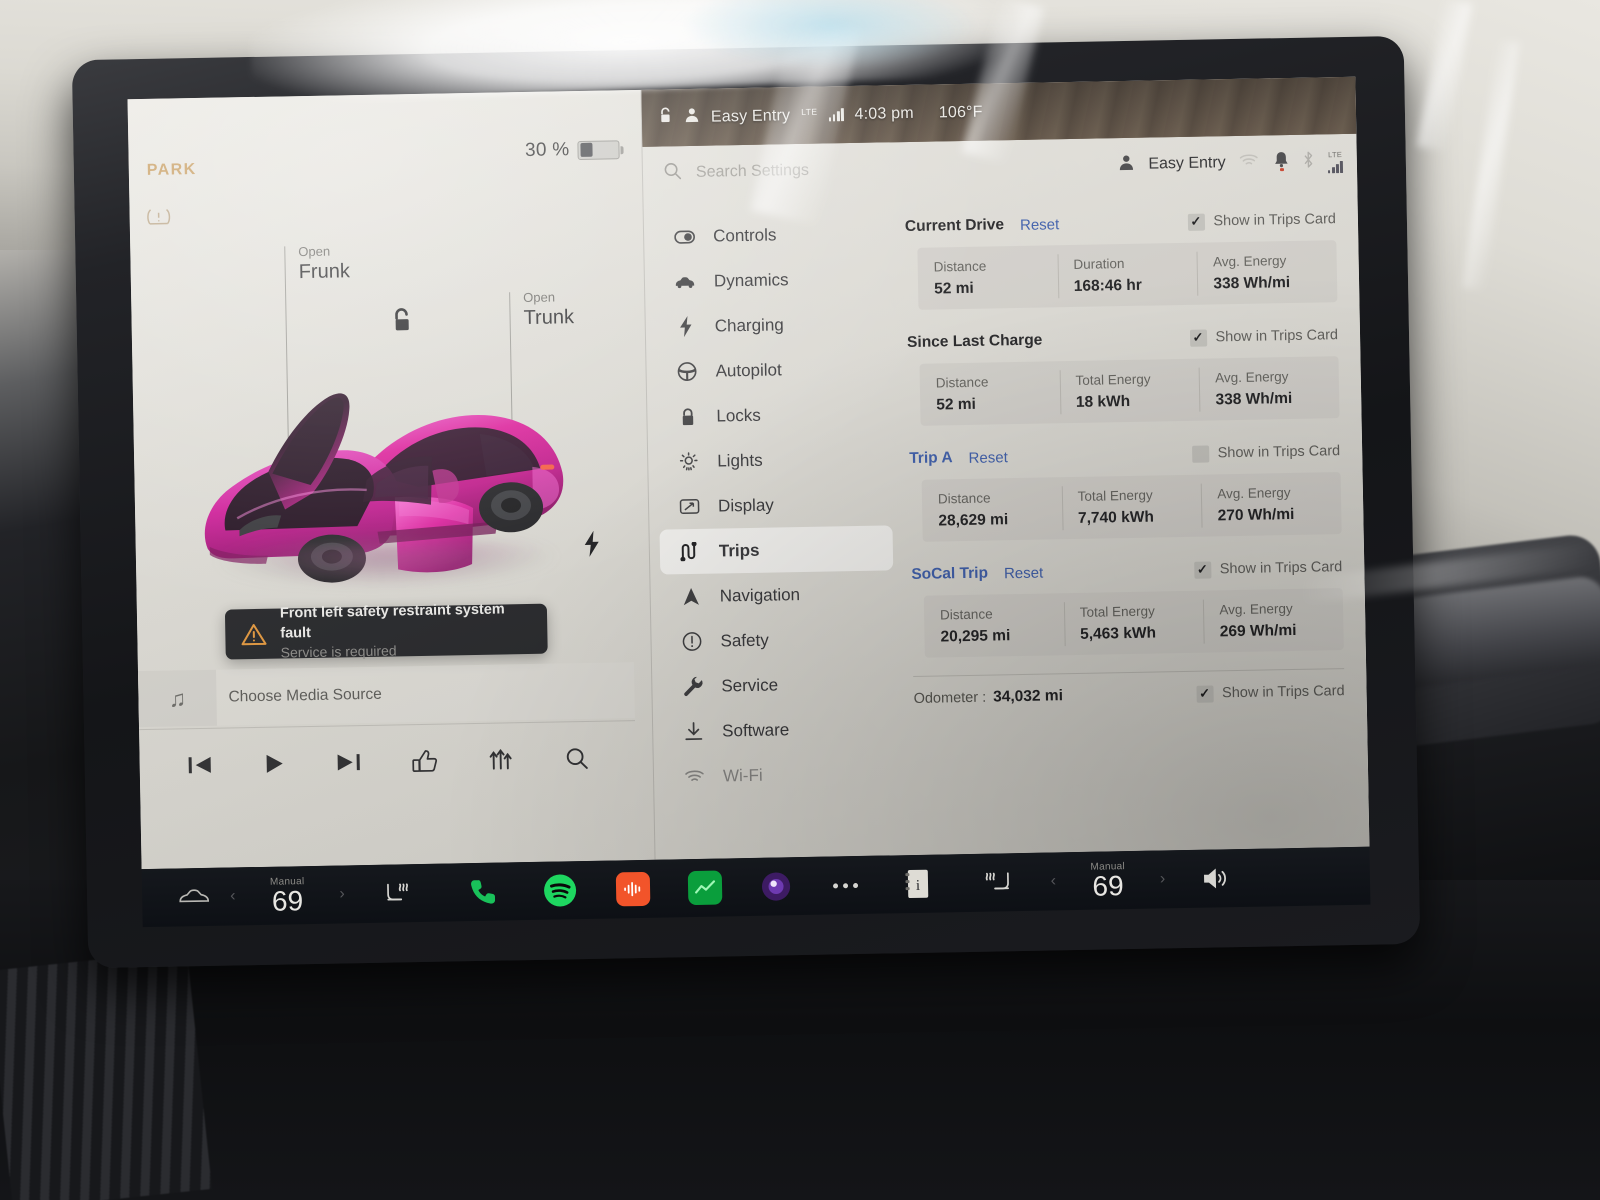  I want to click on more-apps-icon, so click(846, 885).